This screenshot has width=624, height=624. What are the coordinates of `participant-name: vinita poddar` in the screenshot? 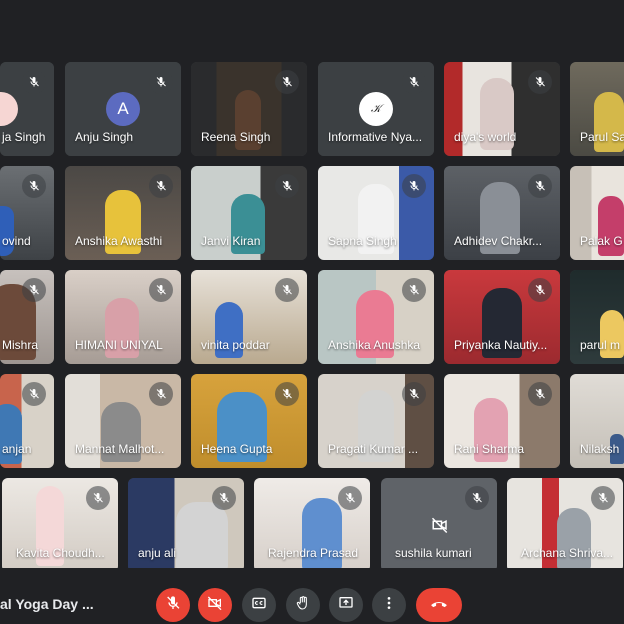 It's located at (235, 345).